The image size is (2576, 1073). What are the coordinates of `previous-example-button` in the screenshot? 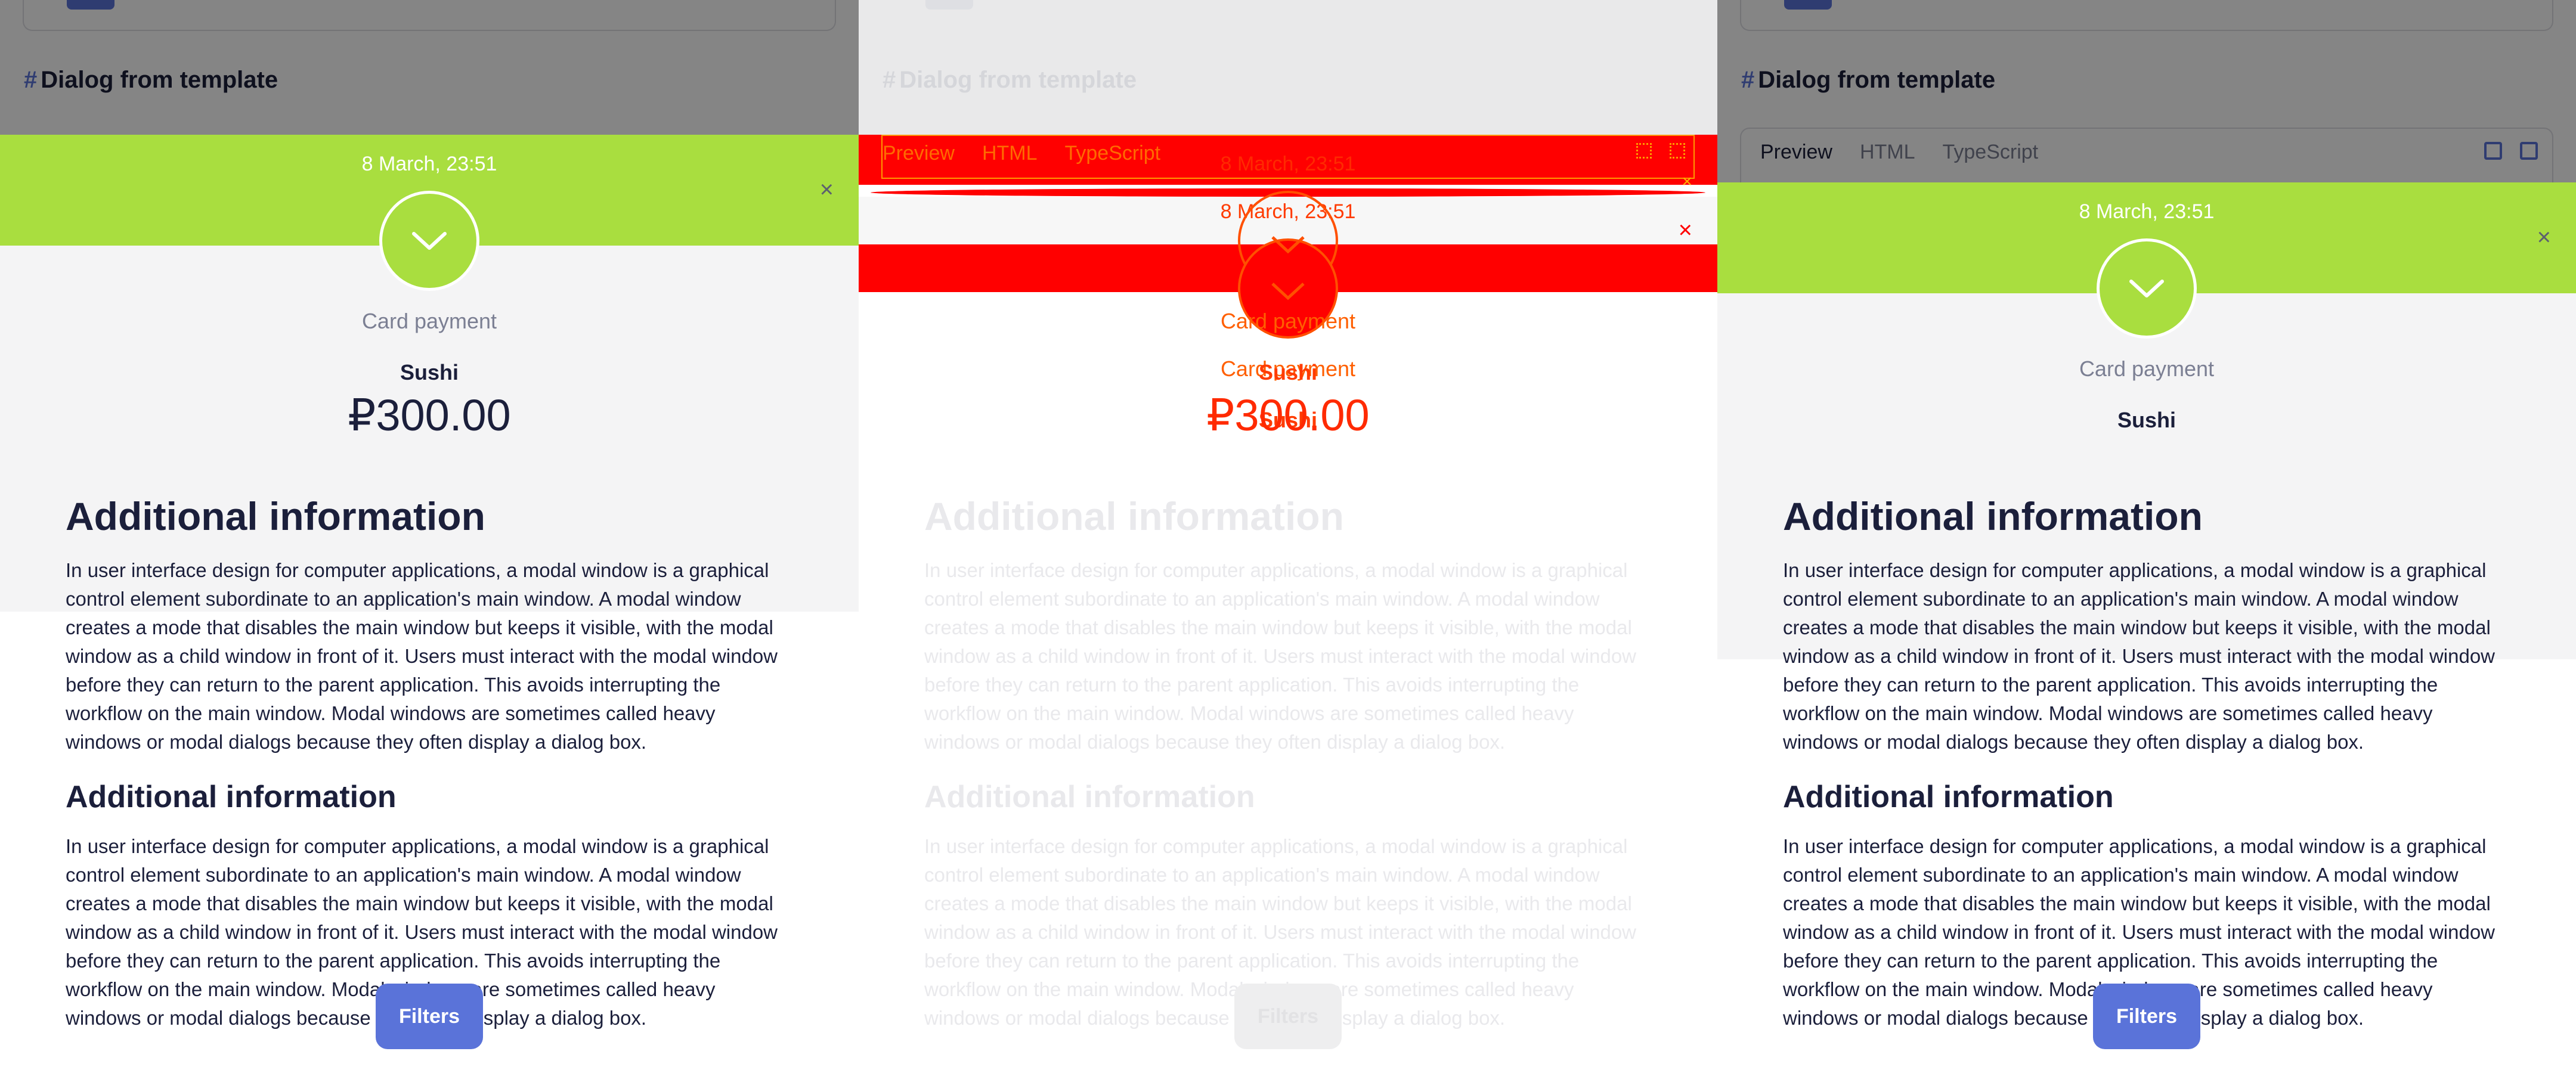 It's located at (949, 5).